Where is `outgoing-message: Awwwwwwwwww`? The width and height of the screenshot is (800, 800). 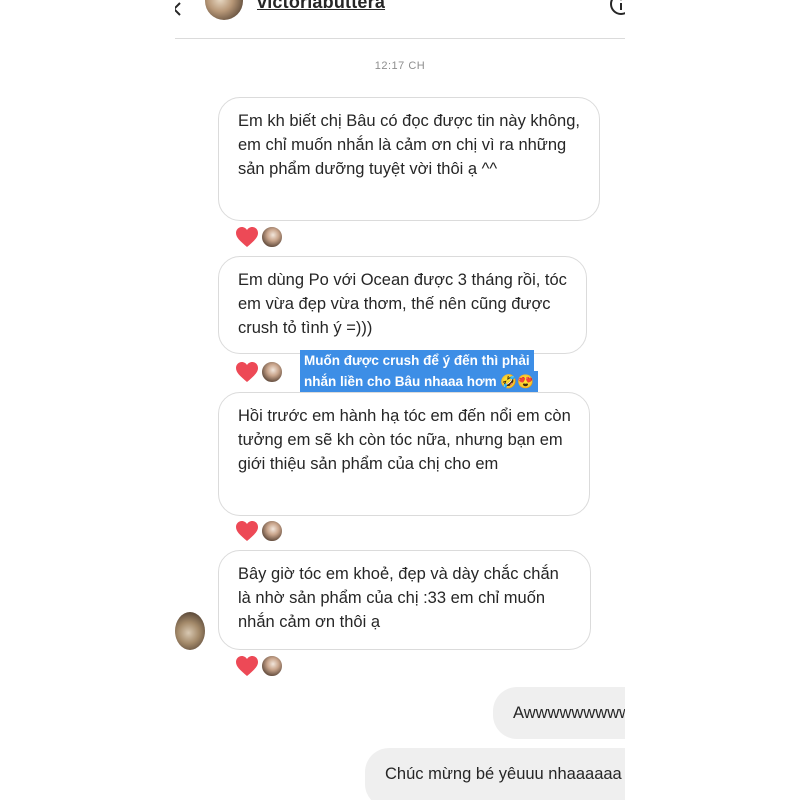 outgoing-message: Awwwwwwwwww is located at coordinates (559, 713).